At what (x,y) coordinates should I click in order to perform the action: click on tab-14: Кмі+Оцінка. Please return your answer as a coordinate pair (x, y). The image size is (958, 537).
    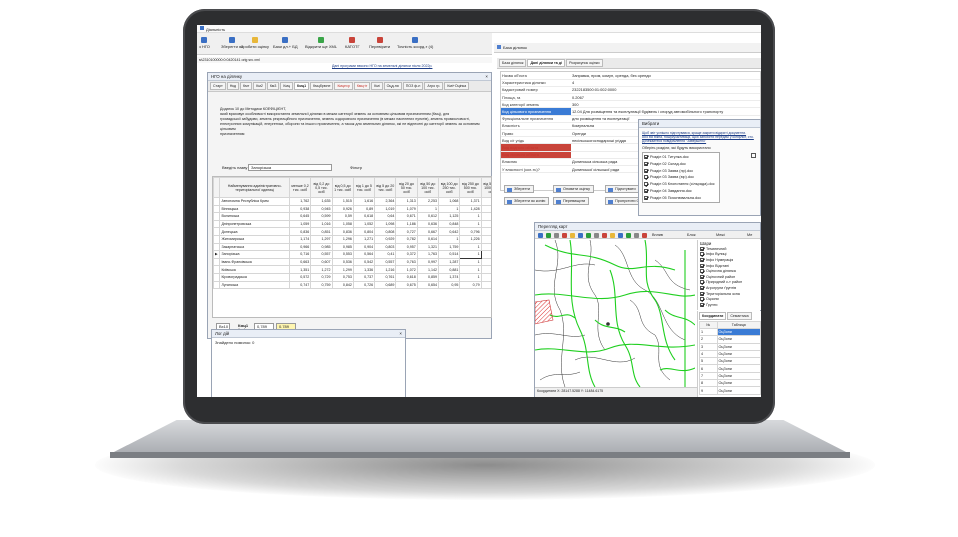
    Looking at the image, I should click on (457, 86).